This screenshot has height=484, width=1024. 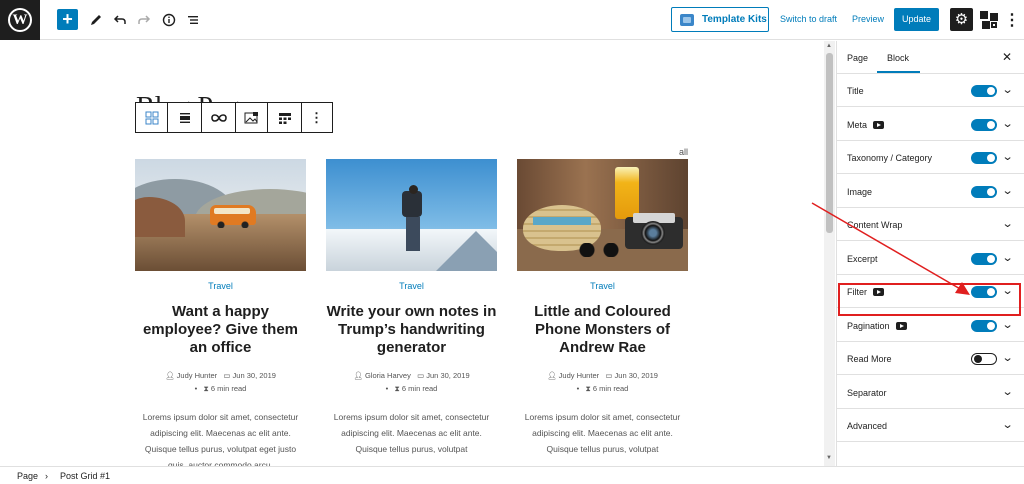 I want to click on scroll-up-icon: ▲, so click(x=829, y=46).